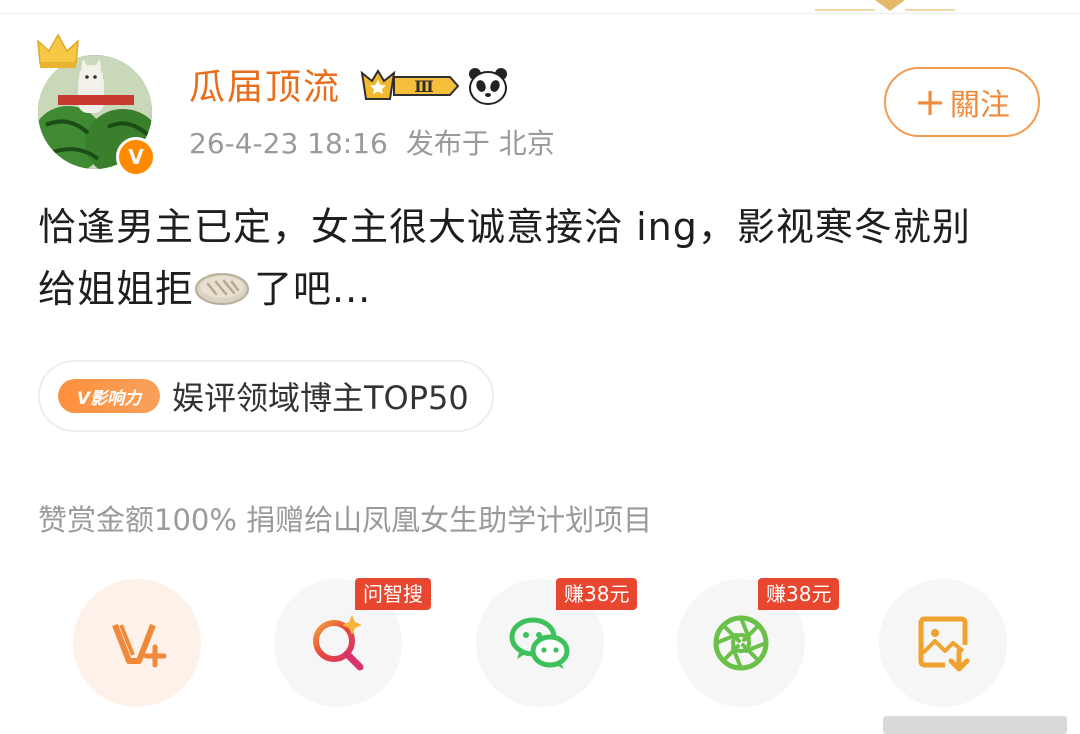 This screenshot has width=1080, height=734. I want to click on member-level-badge-icon: Ⅲ, so click(410, 86).